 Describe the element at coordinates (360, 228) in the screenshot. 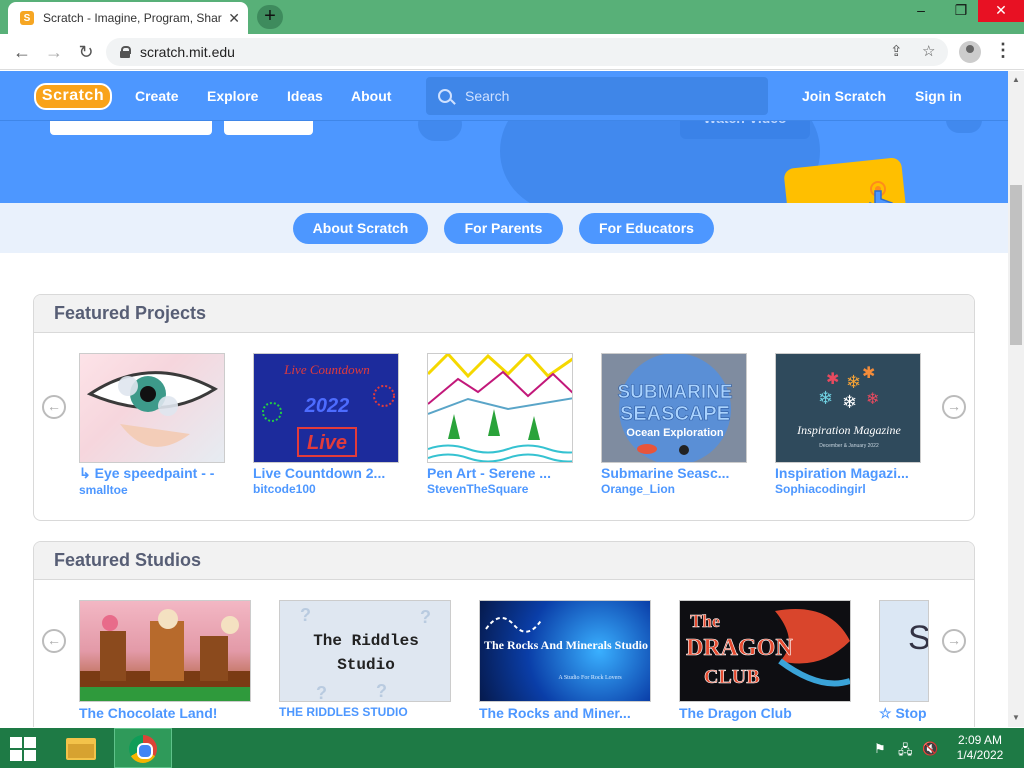

I see `about-scratch-button: About Scratch` at that location.